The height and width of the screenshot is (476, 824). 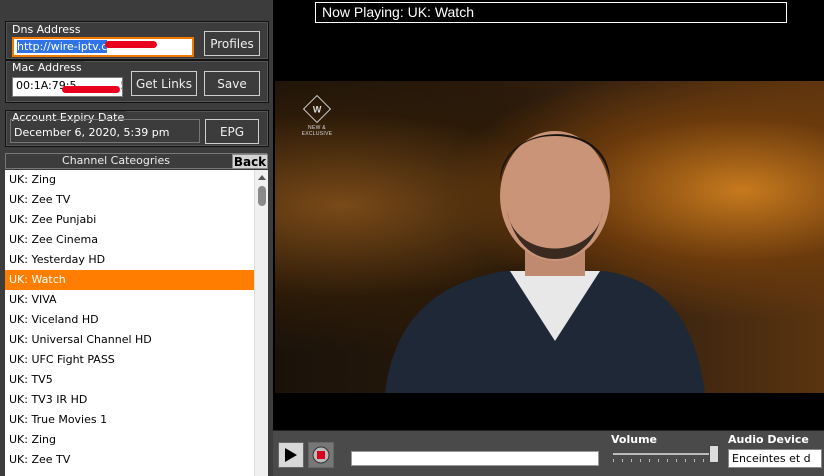 What do you see at coordinates (116, 160) in the screenshot?
I see `category-title: Channel Cateogries` at bounding box center [116, 160].